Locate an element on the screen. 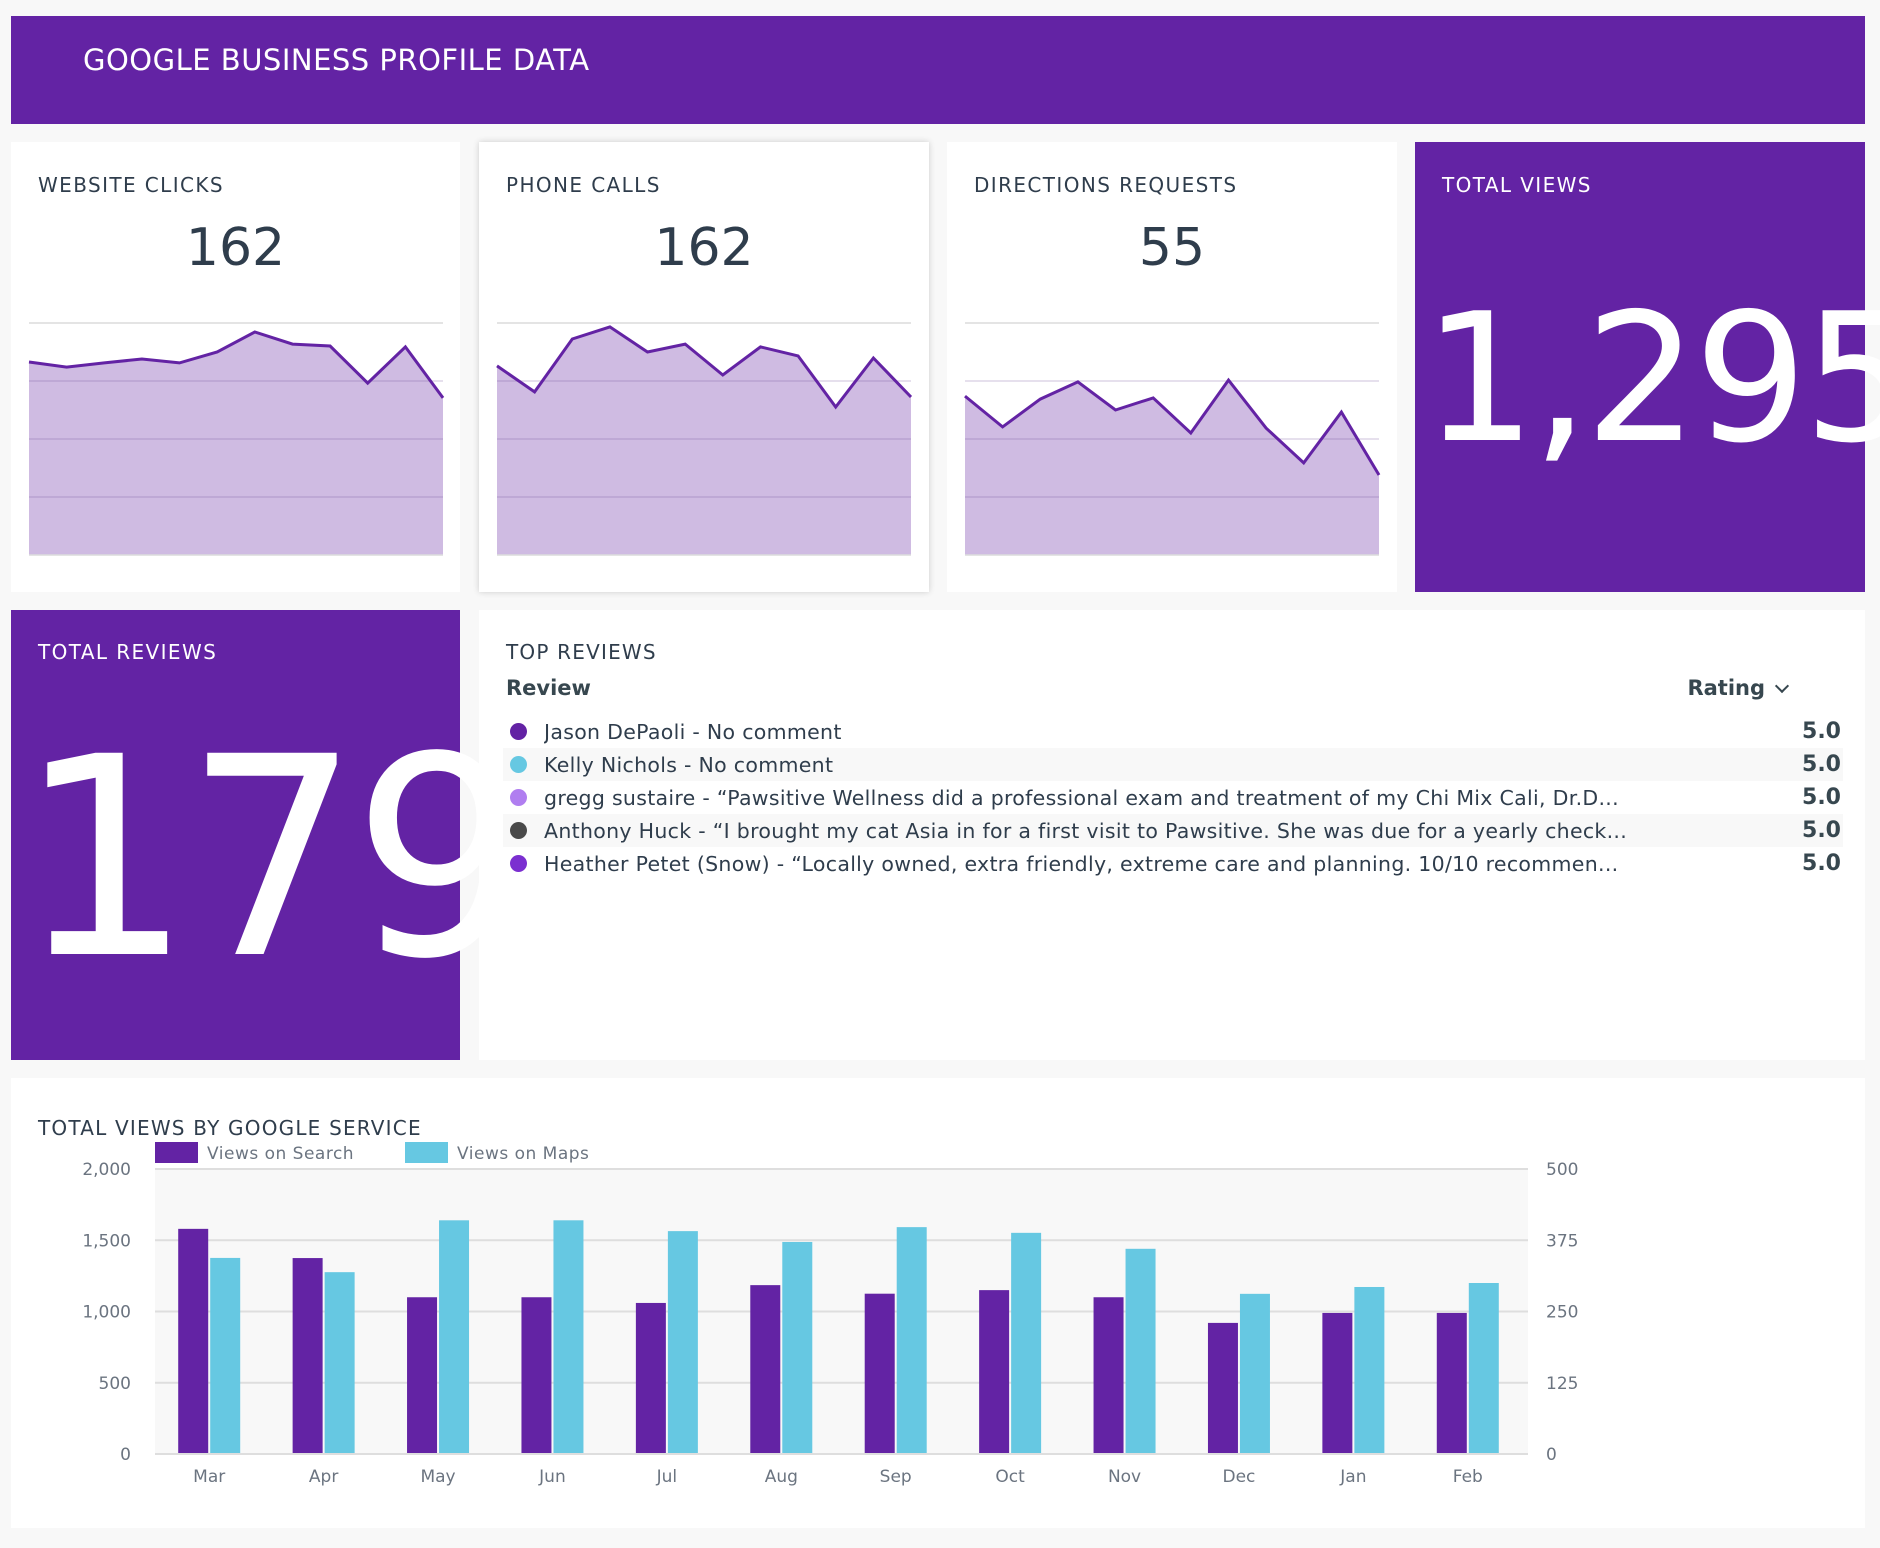 The width and height of the screenshot is (1880, 1548). right-axis-tick-label: 500 is located at coordinates (1562, 1170).